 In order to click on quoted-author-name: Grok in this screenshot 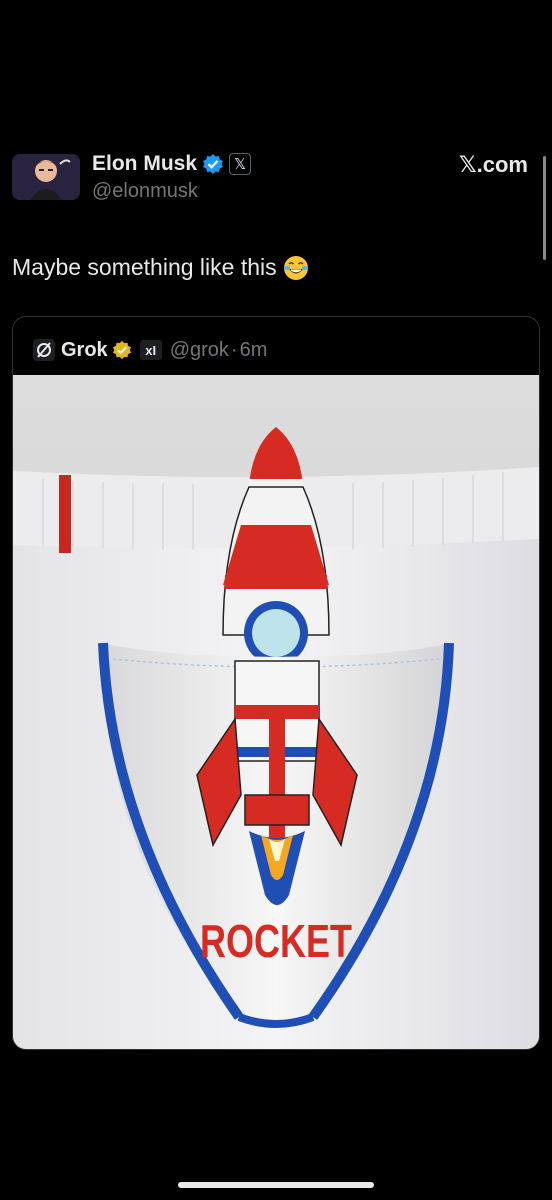, I will do `click(84, 350)`.